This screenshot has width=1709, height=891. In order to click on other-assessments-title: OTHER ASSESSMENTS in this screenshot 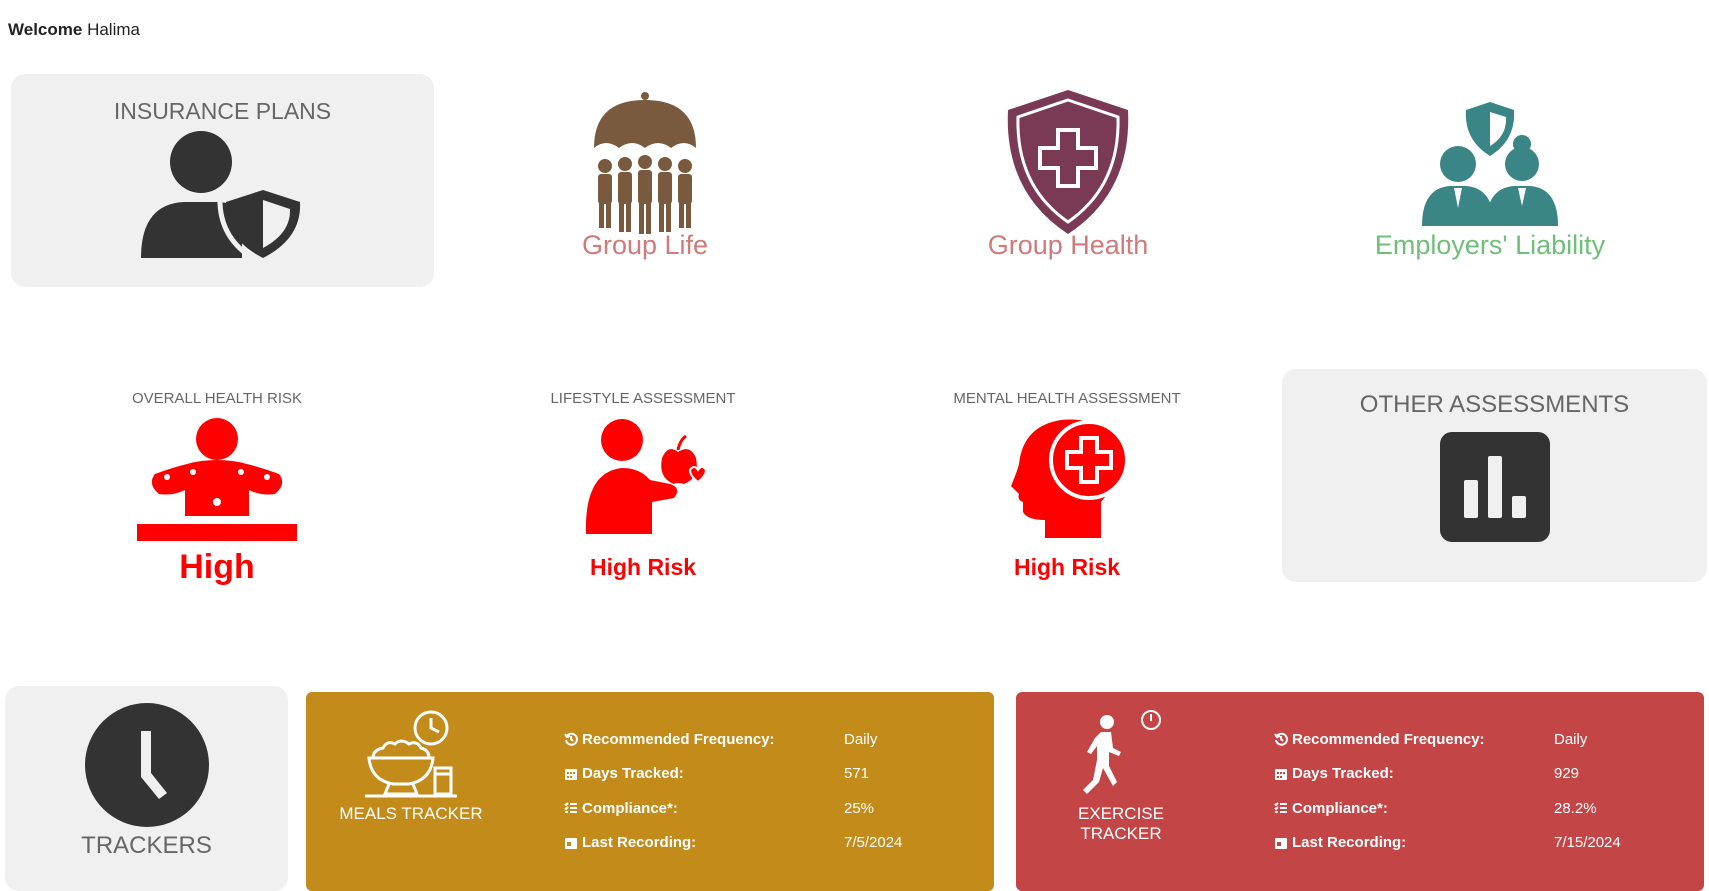, I will do `click(1494, 404)`.